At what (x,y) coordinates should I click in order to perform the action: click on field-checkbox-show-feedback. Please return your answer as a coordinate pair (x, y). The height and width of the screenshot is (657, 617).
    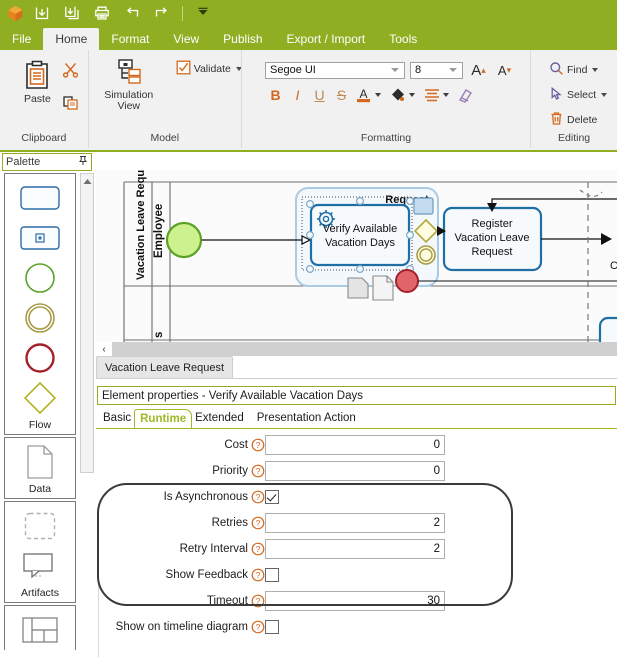
    Looking at the image, I should click on (272, 575).